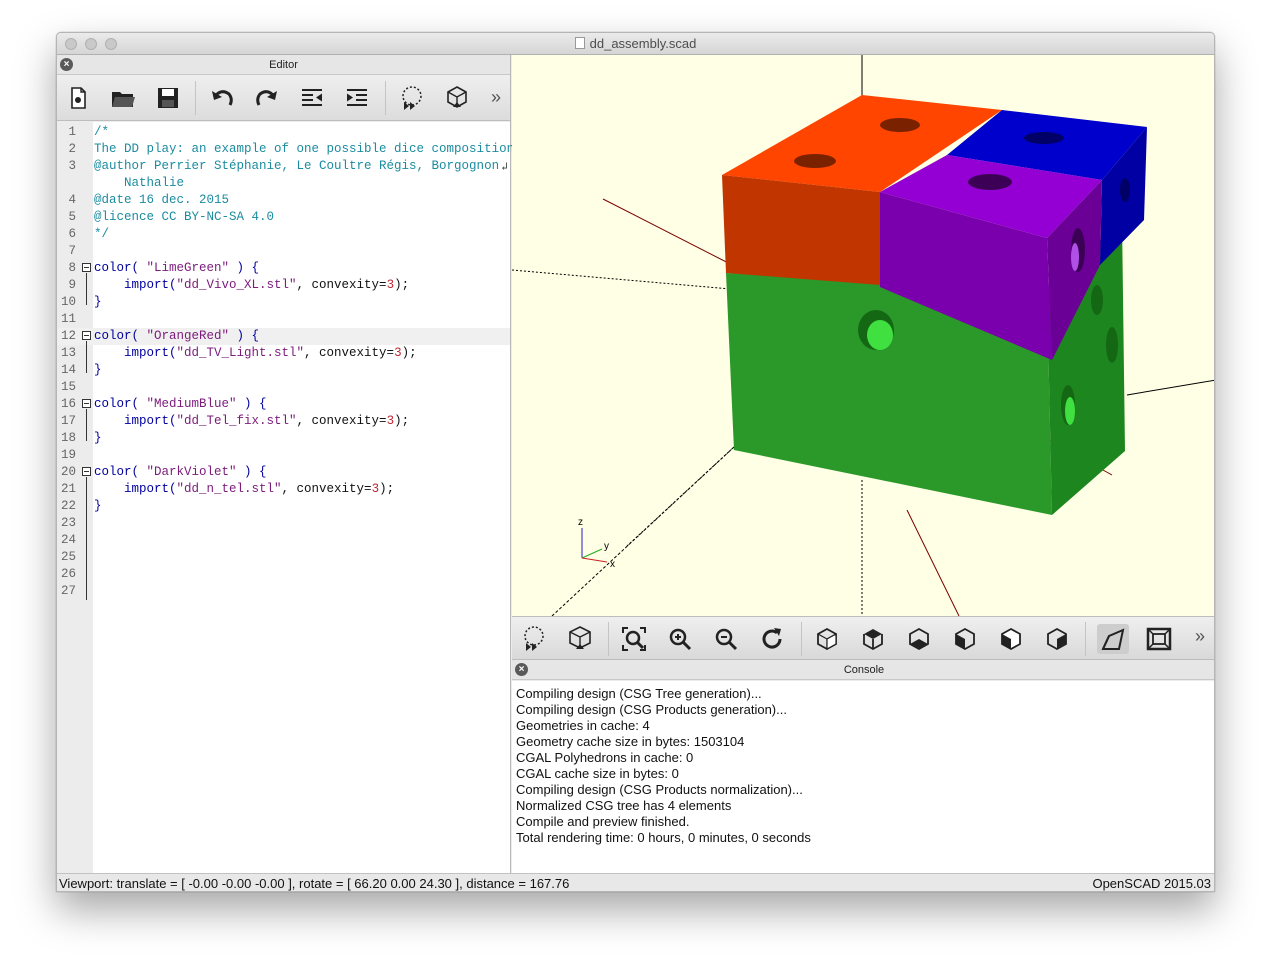 The width and height of the screenshot is (1271, 972). Describe the element at coordinates (521, 669) in the screenshot. I see `console-close-icon: ×` at that location.